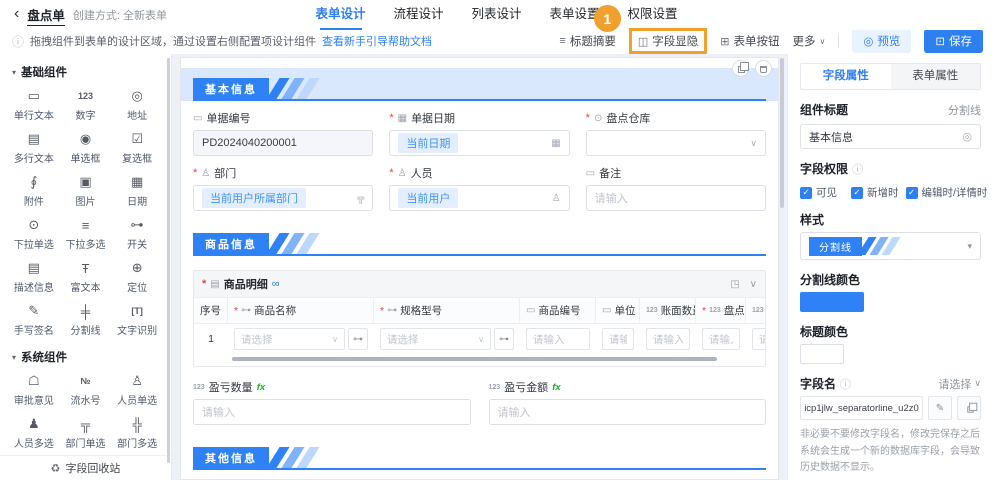  What do you see at coordinates (675, 143) in the screenshot?
I see `warehouse-select: ∨` at bounding box center [675, 143].